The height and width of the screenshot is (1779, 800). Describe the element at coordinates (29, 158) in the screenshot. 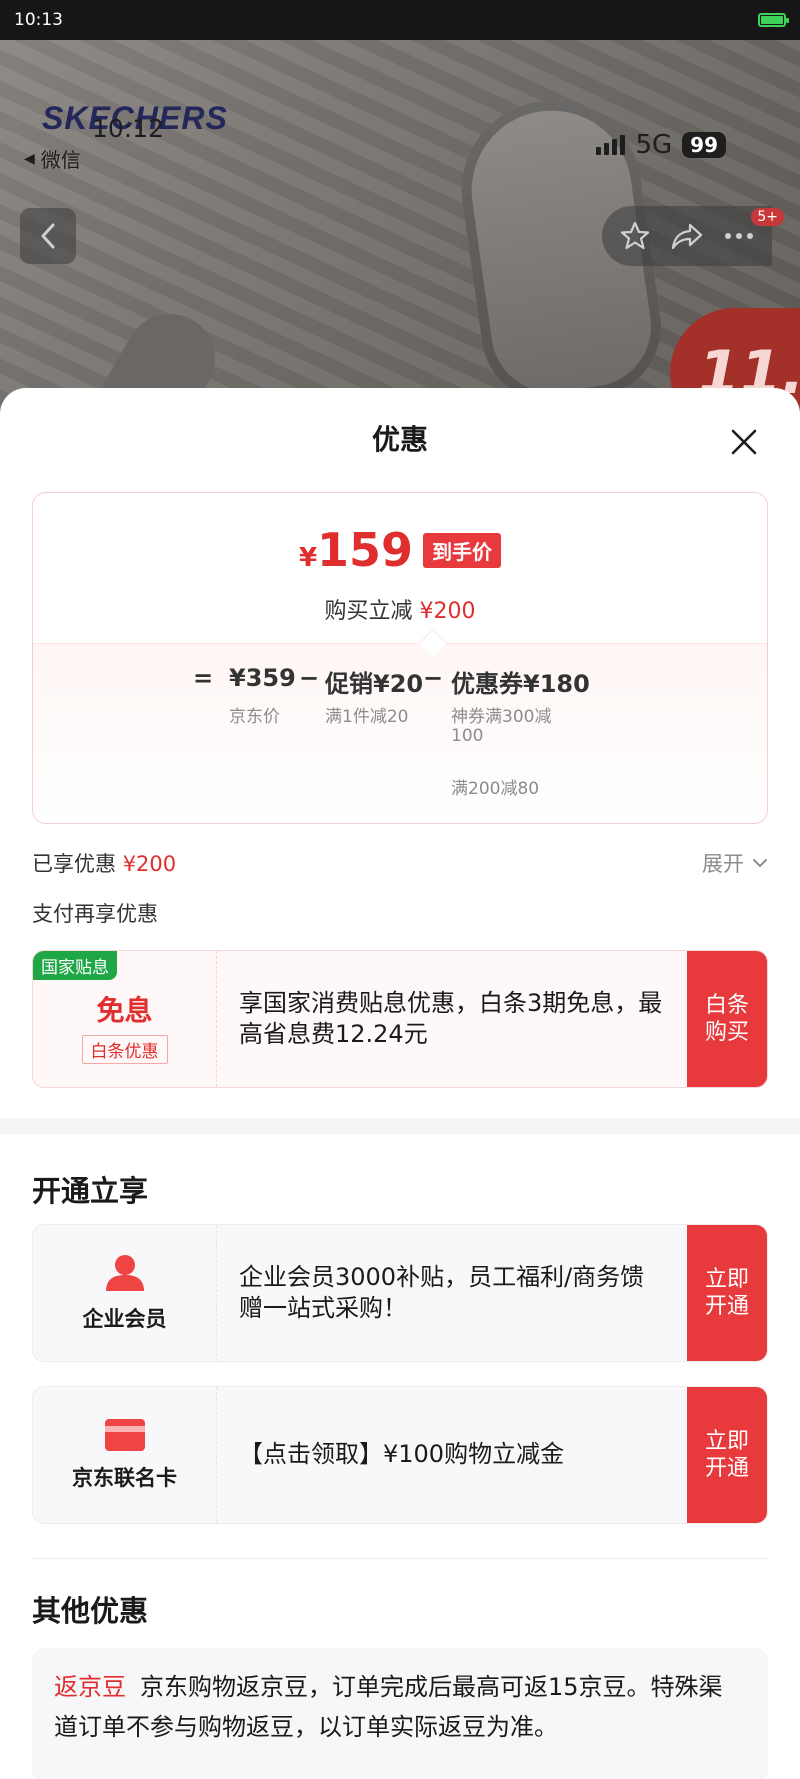

I see `back-triangle-icon: ◀` at that location.